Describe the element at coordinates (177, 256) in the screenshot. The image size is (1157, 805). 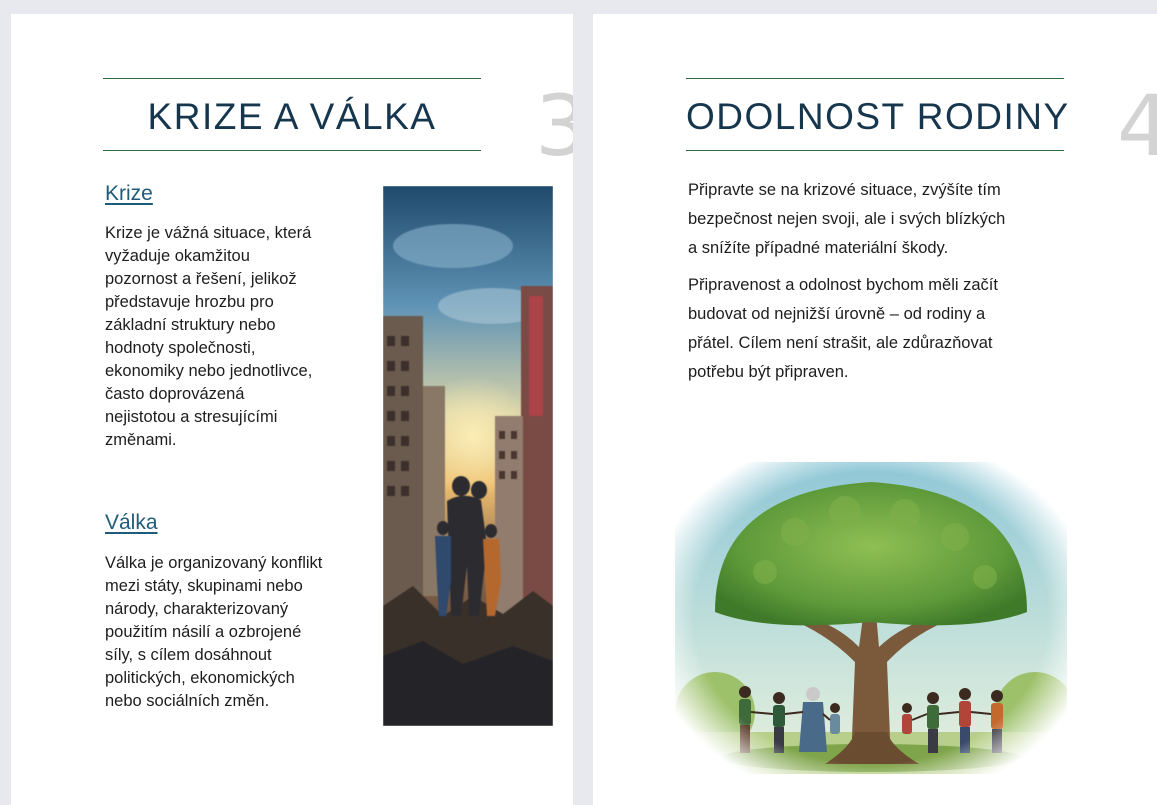
I see `text-line: vyžaduje okamžitou` at that location.